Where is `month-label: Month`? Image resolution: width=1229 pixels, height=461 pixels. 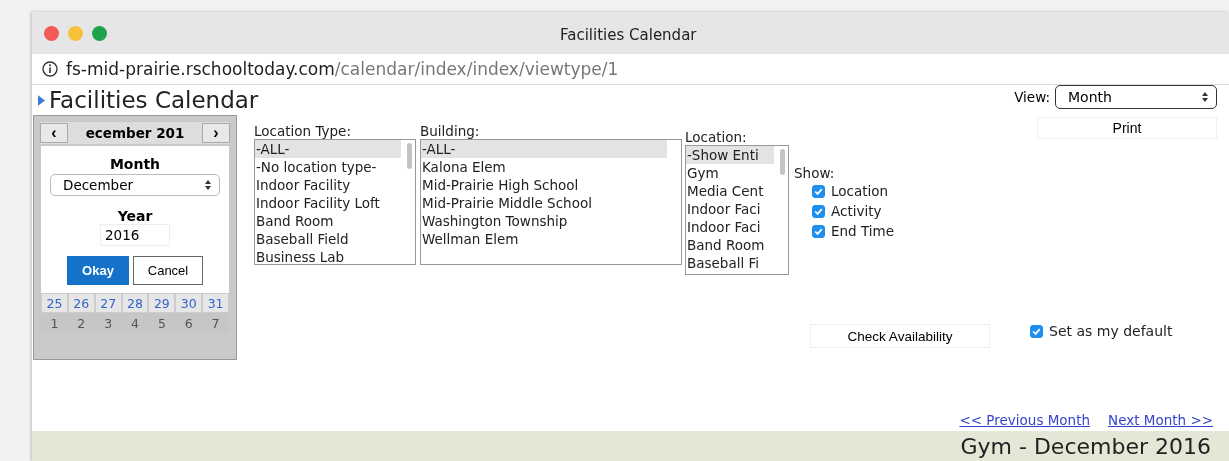 month-label: Month is located at coordinates (135, 164).